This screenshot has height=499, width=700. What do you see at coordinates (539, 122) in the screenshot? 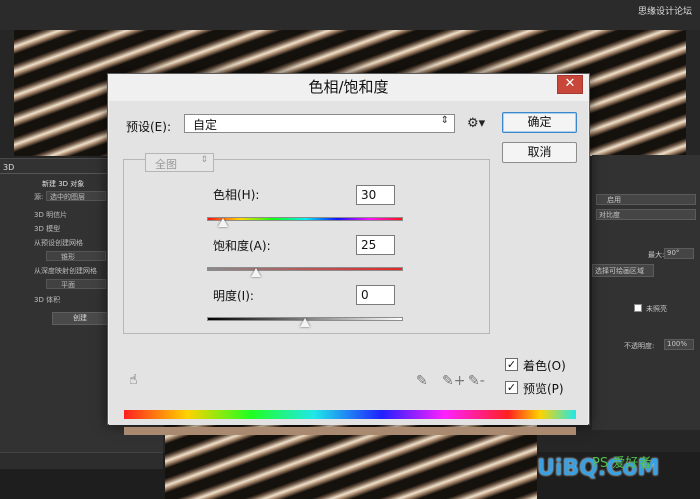
I see `ok-button: 确定` at bounding box center [539, 122].